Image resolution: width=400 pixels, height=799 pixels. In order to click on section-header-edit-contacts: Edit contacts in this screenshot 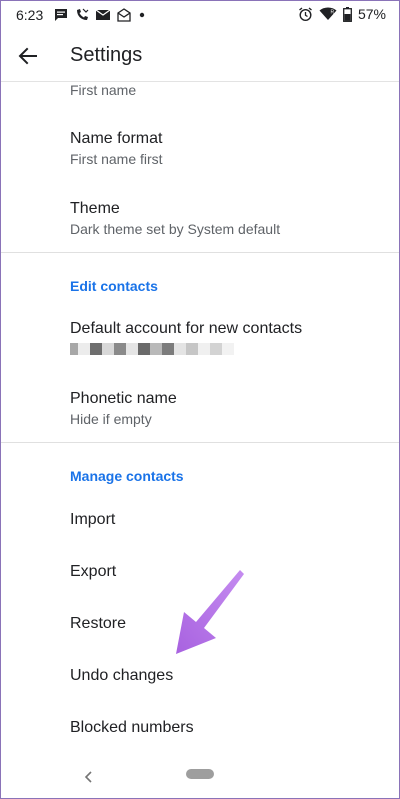, I will do `click(114, 286)`.